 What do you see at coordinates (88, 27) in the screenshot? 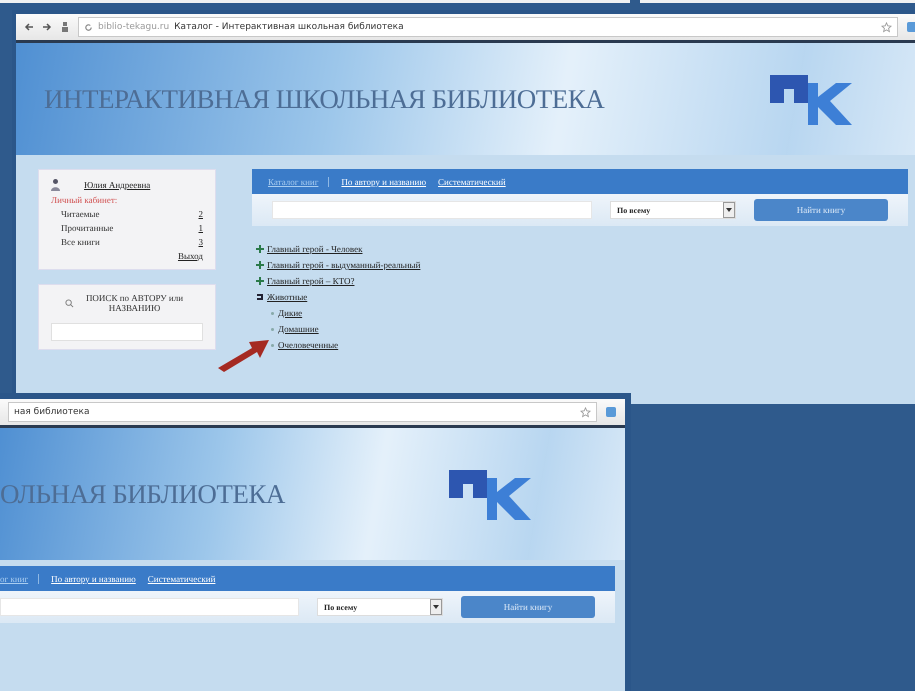
I see `reload-icon` at bounding box center [88, 27].